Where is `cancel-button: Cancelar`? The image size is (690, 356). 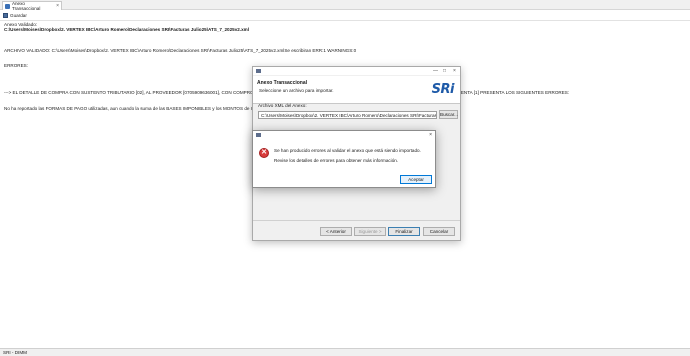 cancel-button: Cancelar is located at coordinates (439, 231).